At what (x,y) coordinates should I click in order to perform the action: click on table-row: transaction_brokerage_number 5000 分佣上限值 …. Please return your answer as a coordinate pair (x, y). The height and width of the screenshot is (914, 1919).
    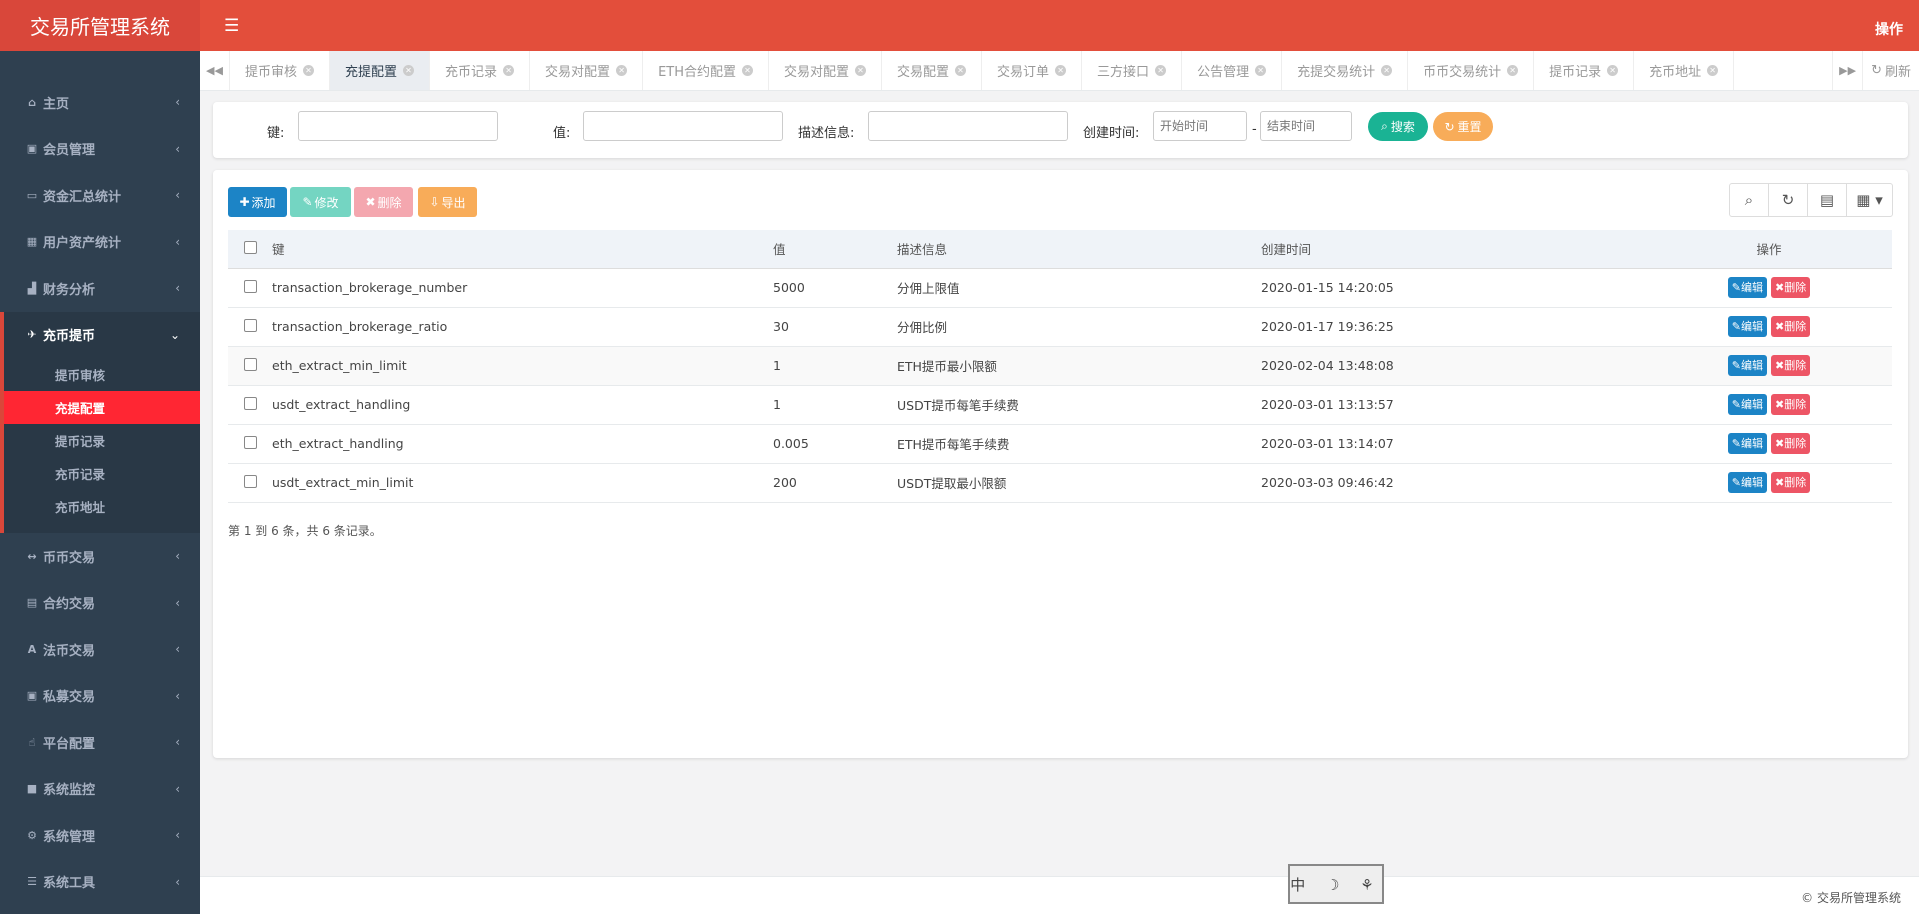
    Looking at the image, I should click on (1060, 288).